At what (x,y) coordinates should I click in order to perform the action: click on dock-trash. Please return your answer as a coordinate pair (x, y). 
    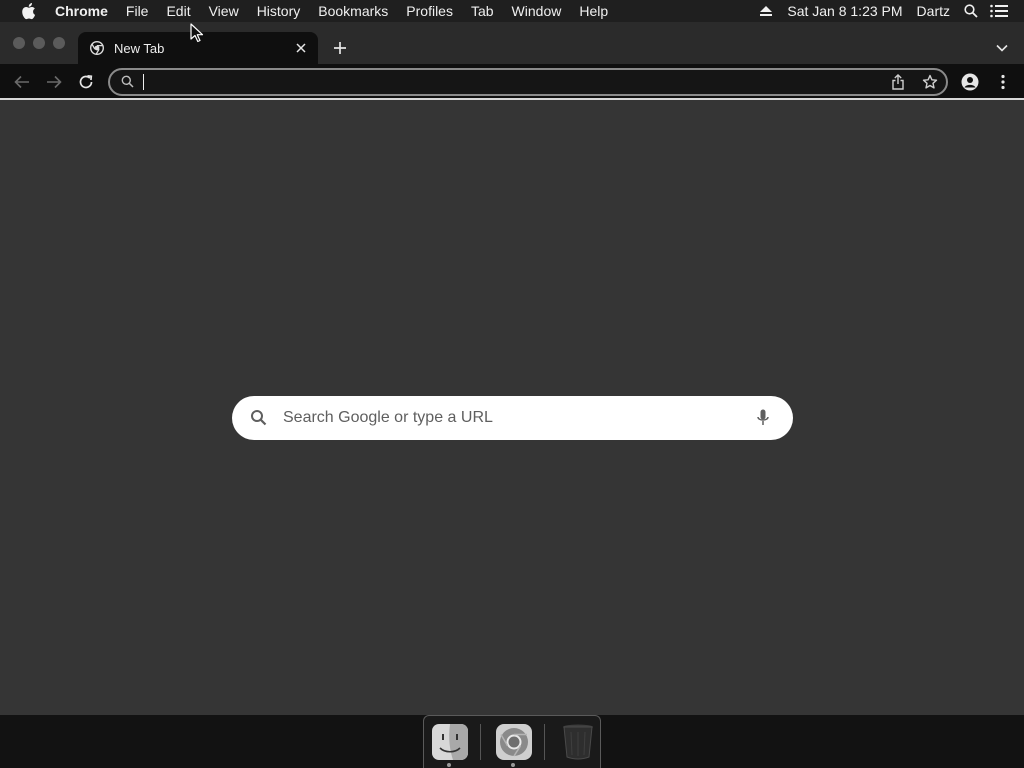
    Looking at the image, I should click on (578, 742).